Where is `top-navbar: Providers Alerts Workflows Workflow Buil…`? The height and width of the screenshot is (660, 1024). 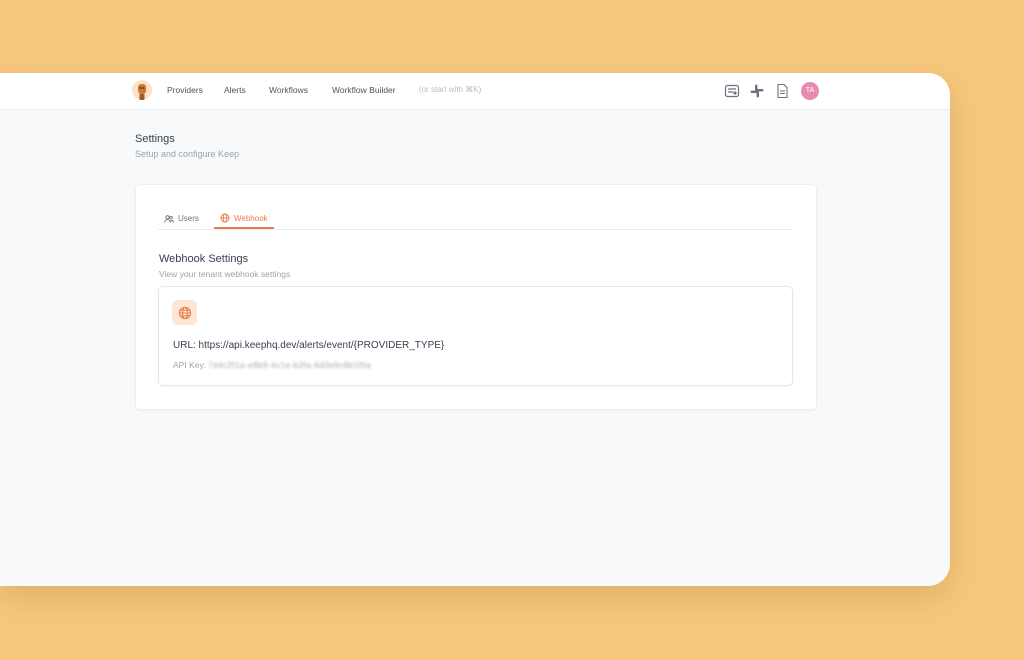 top-navbar: Providers Alerts Workflows Workflow Buil… is located at coordinates (475, 91).